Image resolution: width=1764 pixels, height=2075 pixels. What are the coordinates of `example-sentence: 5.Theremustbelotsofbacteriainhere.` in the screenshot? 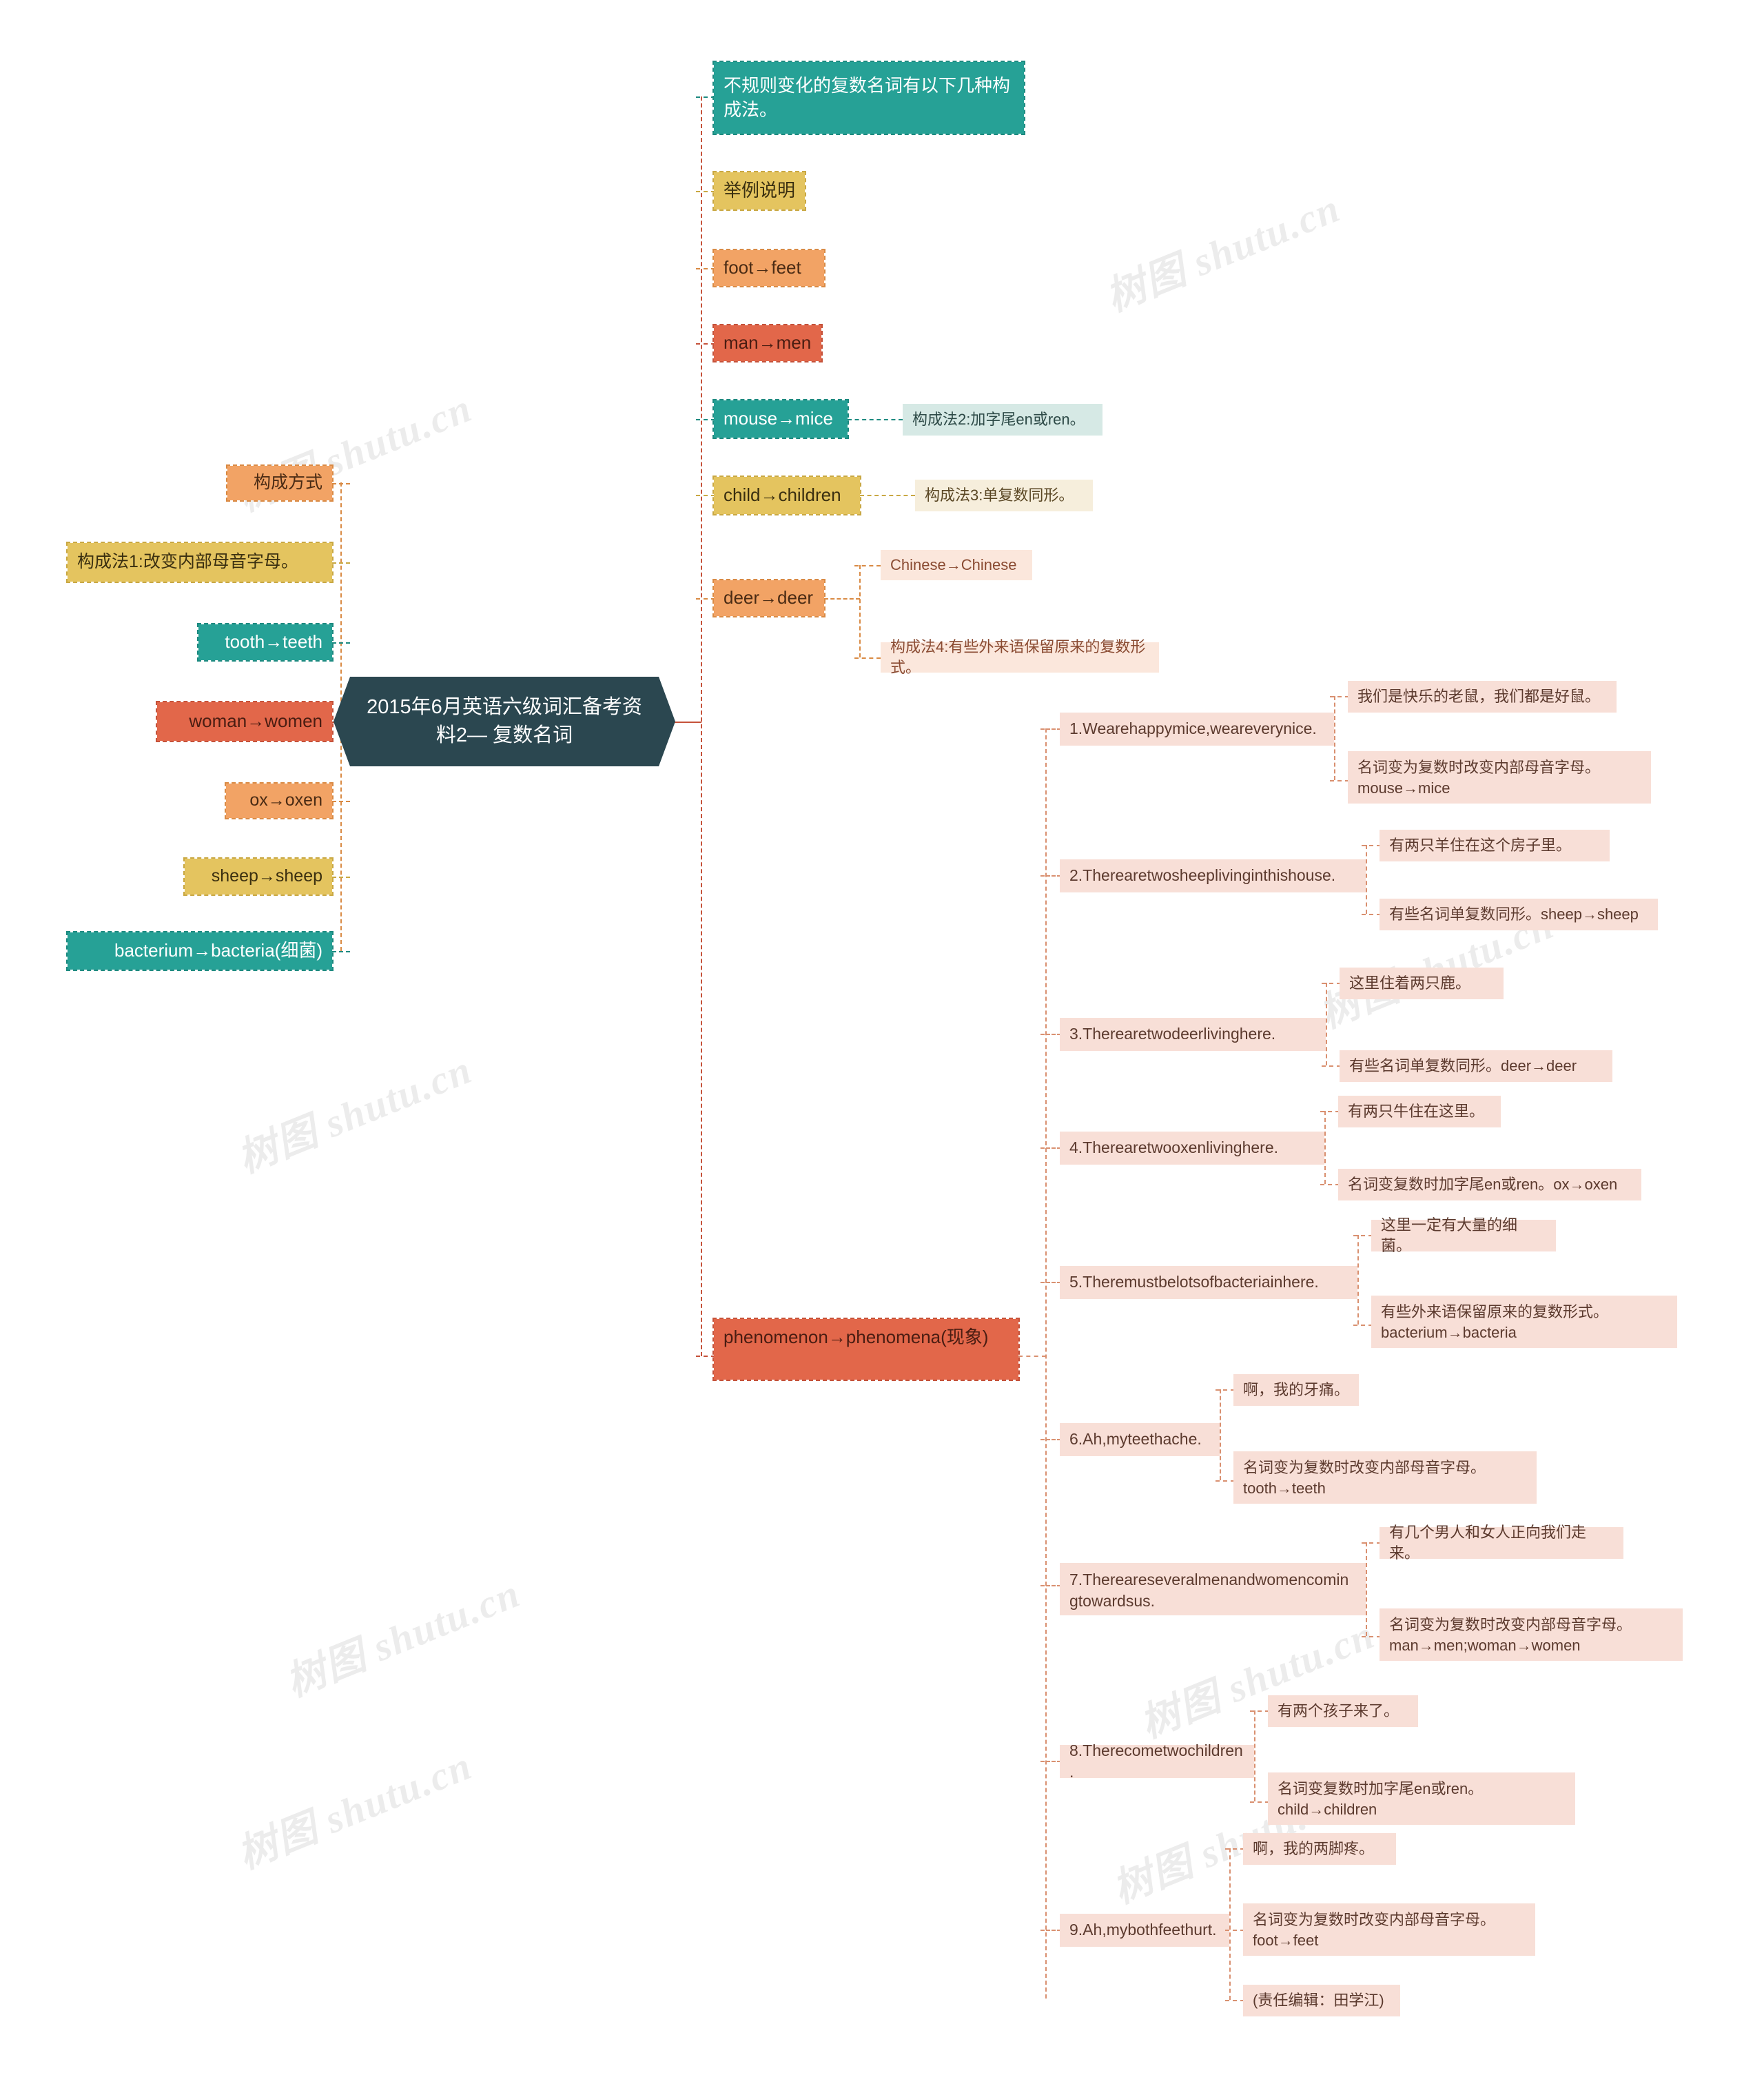 It's located at (1208, 1282).